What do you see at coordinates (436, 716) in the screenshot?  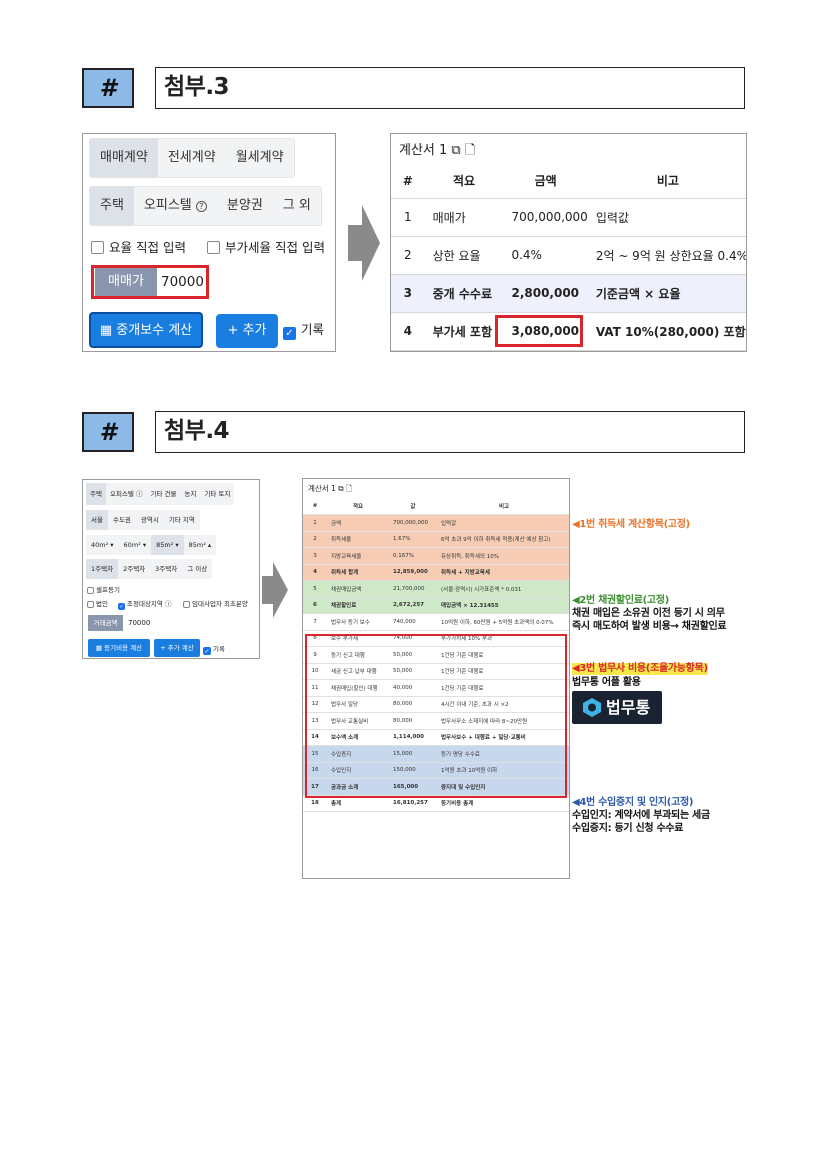 I see `lawyer-fee-highlight` at bounding box center [436, 716].